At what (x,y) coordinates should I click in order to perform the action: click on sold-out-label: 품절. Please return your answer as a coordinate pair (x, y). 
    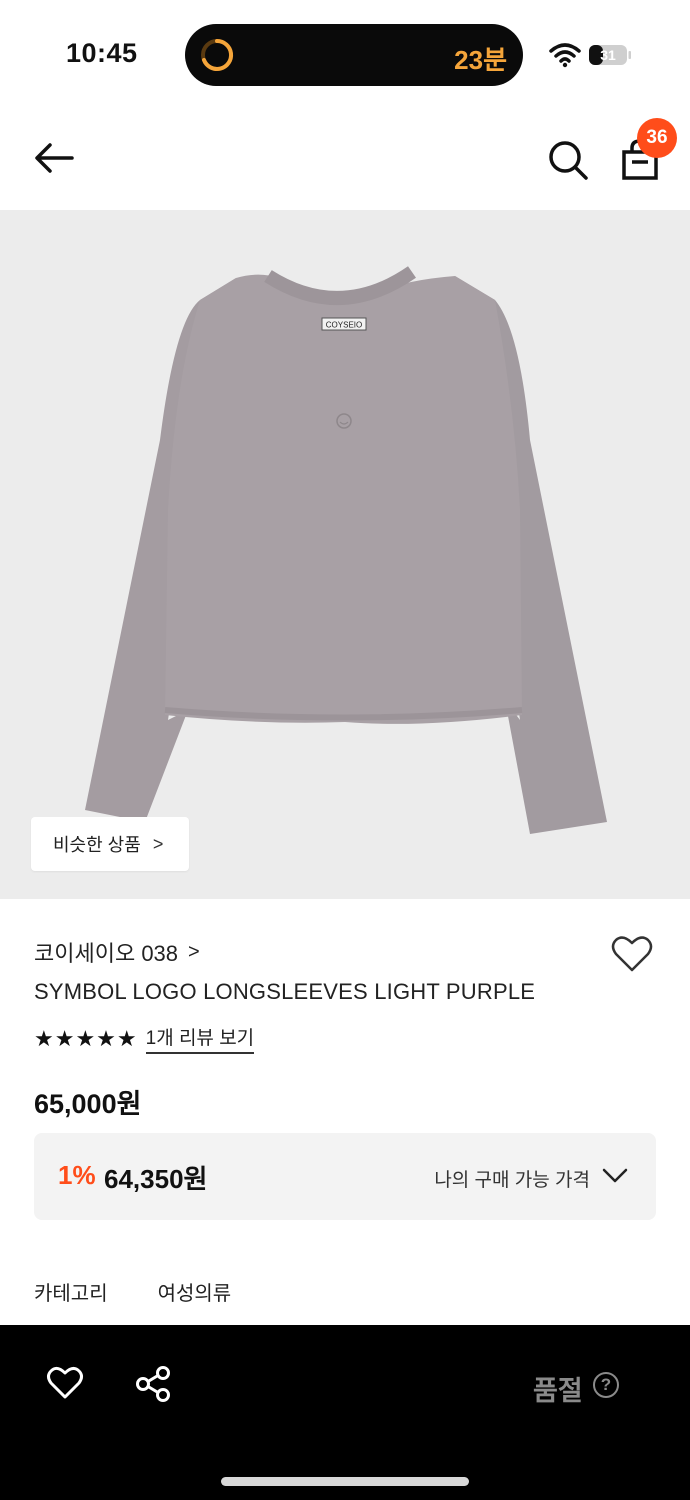
    Looking at the image, I should click on (558, 1391).